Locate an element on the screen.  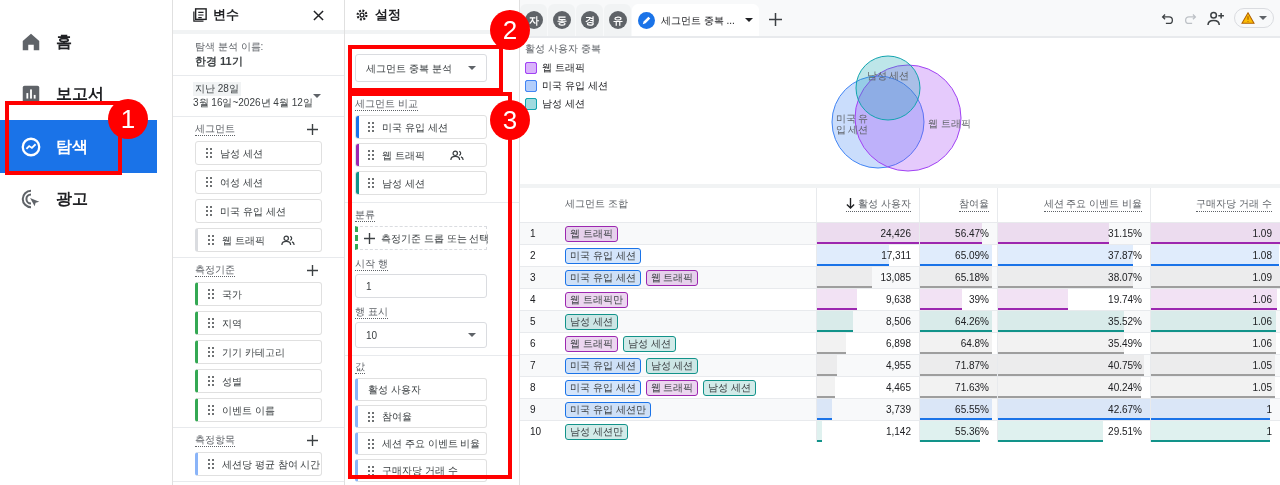
cell-value: 37.87% is located at coordinates (1125, 256).